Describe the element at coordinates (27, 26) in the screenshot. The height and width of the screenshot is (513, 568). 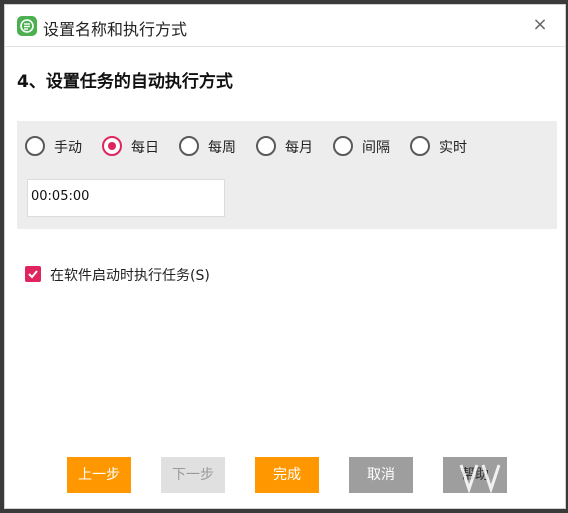
I see `app-logo-icon` at that location.